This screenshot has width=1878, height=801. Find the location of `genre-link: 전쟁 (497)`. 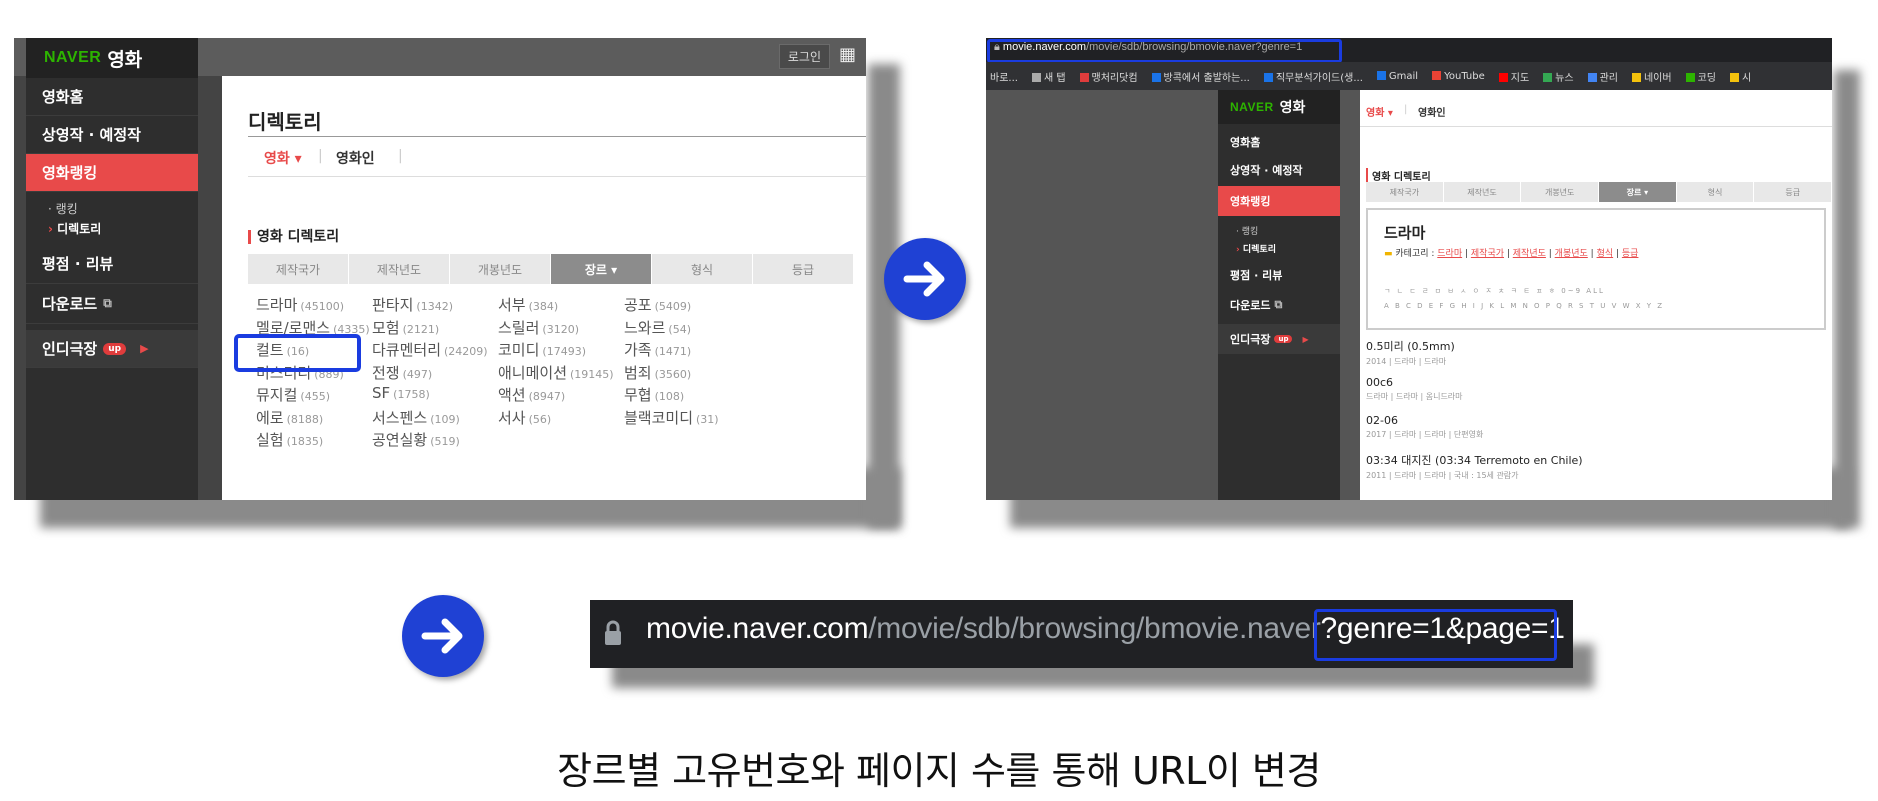

genre-link: 전쟁 (497) is located at coordinates (402, 372).